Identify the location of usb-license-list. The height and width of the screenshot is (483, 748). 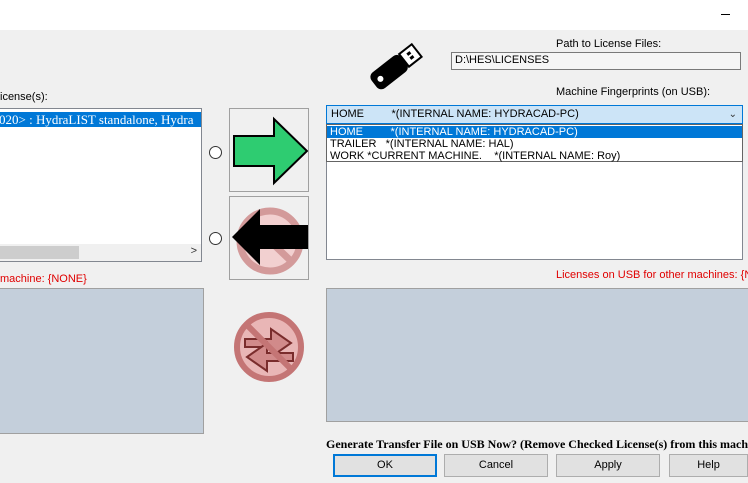
(534, 211).